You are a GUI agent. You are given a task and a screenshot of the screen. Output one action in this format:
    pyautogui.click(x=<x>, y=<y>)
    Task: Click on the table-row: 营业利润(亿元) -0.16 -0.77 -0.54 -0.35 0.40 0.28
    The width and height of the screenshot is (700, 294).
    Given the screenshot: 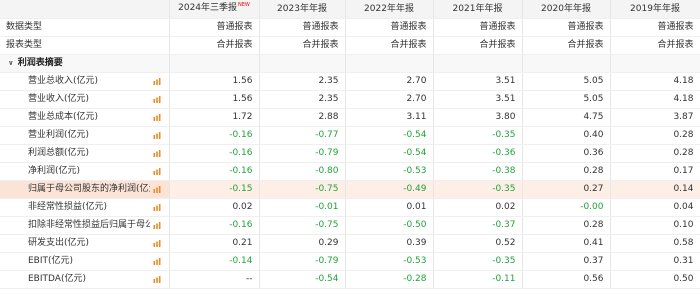 What is the action you would take?
    pyautogui.click(x=350, y=135)
    